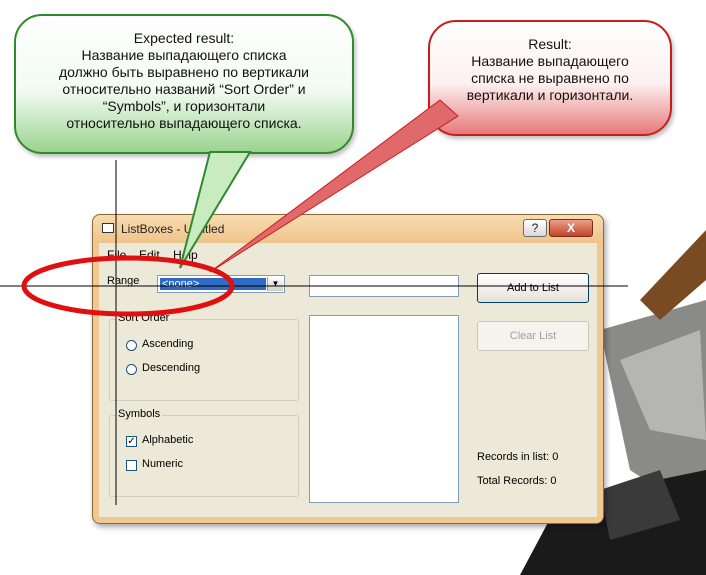 This screenshot has width=706, height=575. Describe the element at coordinates (571, 228) in the screenshot. I see `close-button: X` at that location.